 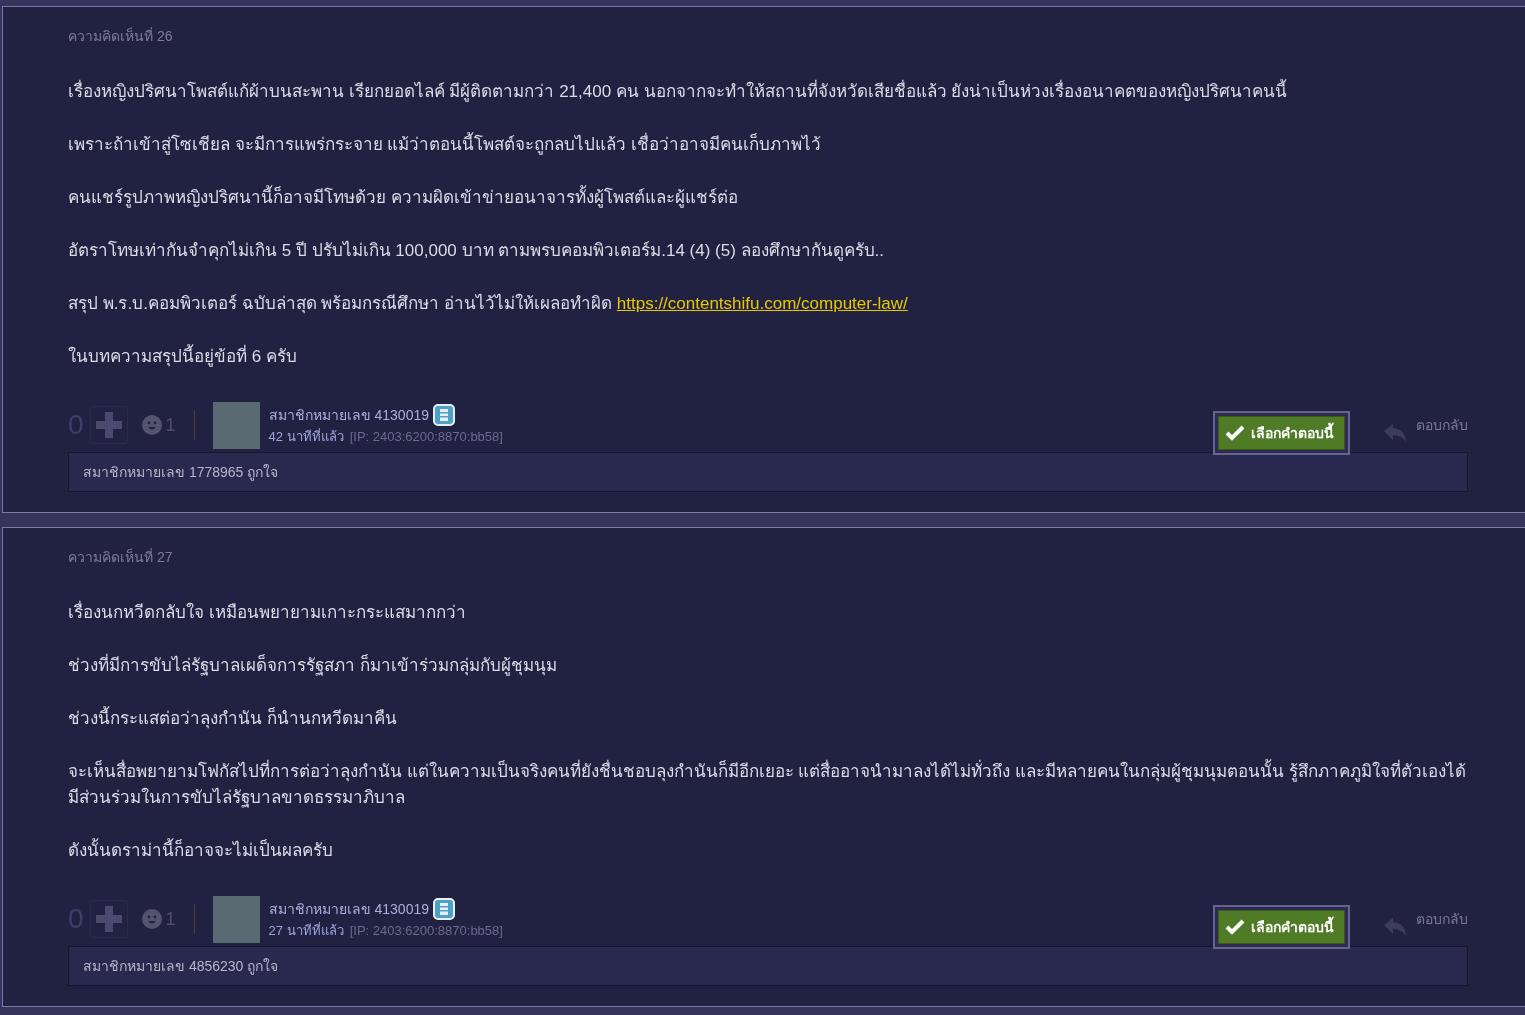 I want to click on comment-paragraph: คนแชร์รูปภาพหญิงปริศนานี้ก็อาจมีโทษด้วย ความผิดเข้าข่ายอนาจารทั้งผู้โพสต์และผู้แชร์ต่อ, so click(x=768, y=198).